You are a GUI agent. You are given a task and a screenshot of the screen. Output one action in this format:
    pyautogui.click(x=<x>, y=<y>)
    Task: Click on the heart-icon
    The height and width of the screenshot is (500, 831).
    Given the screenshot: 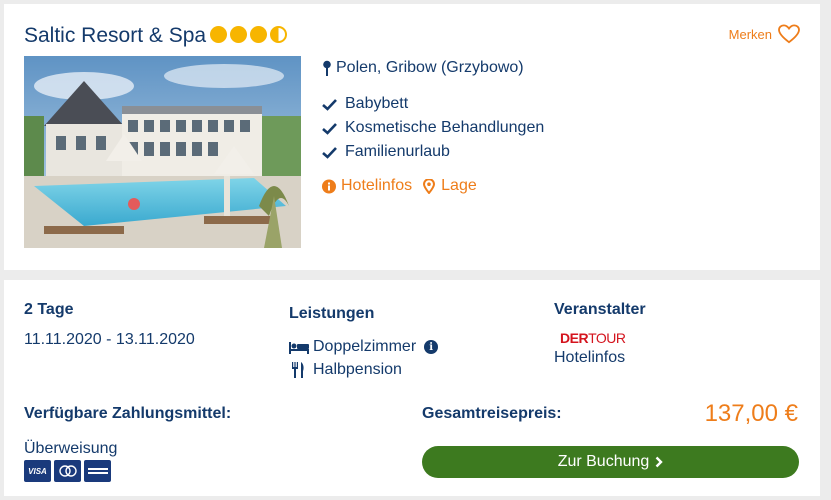 What is the action you would take?
    pyautogui.click(x=789, y=34)
    